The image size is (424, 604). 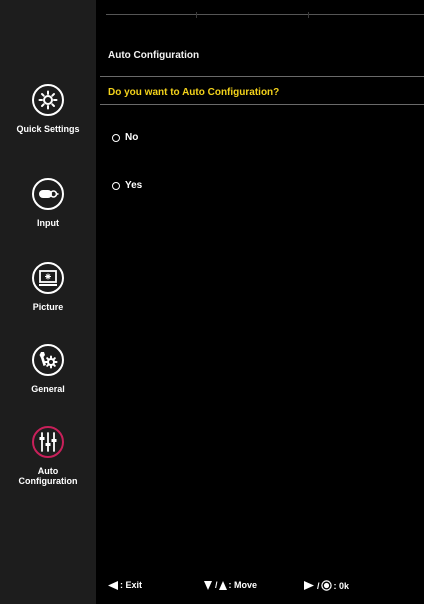 I want to click on option-yes: Yes, so click(x=127, y=185).